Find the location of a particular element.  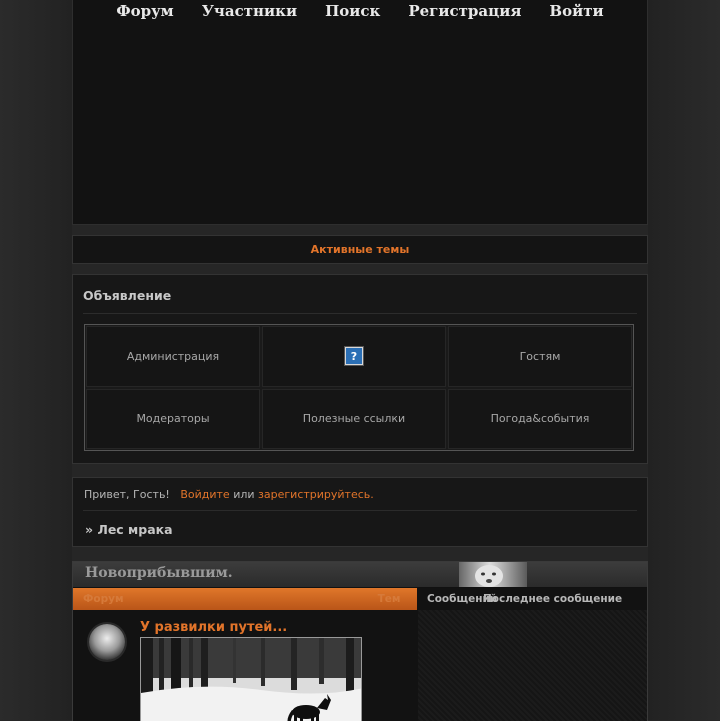

category-header: Новоприбывшим. is located at coordinates (360, 575).